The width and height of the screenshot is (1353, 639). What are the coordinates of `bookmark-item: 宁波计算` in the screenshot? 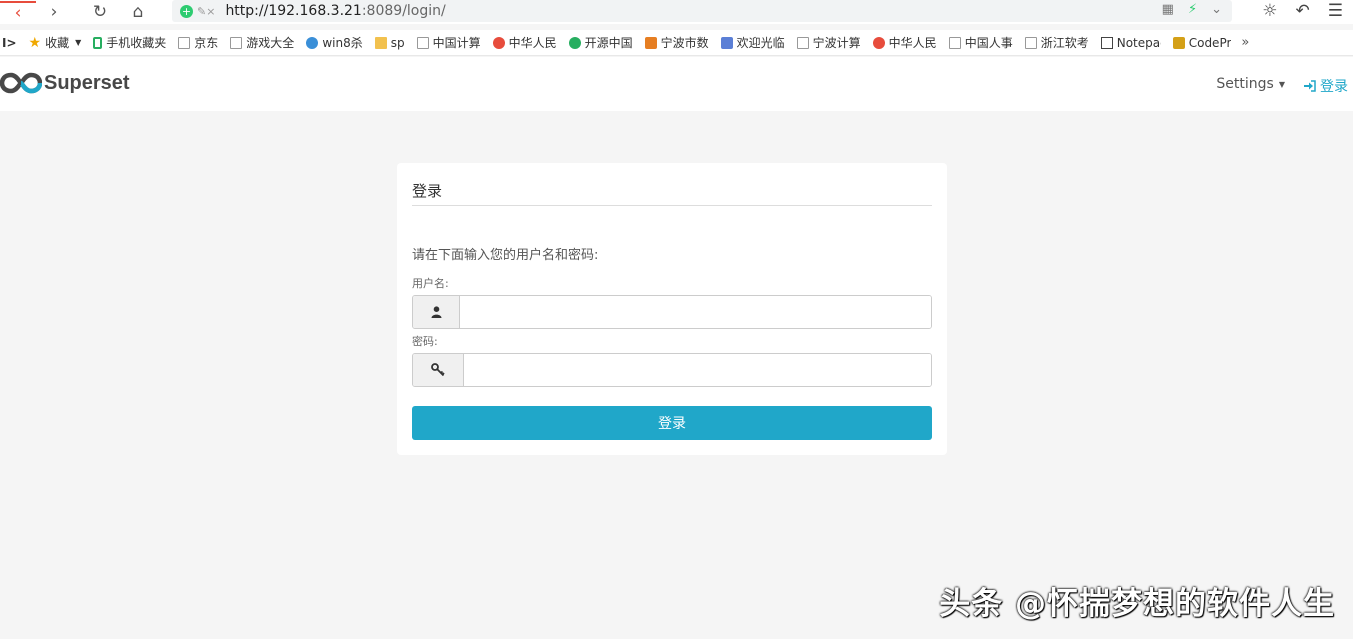 It's located at (829, 42).